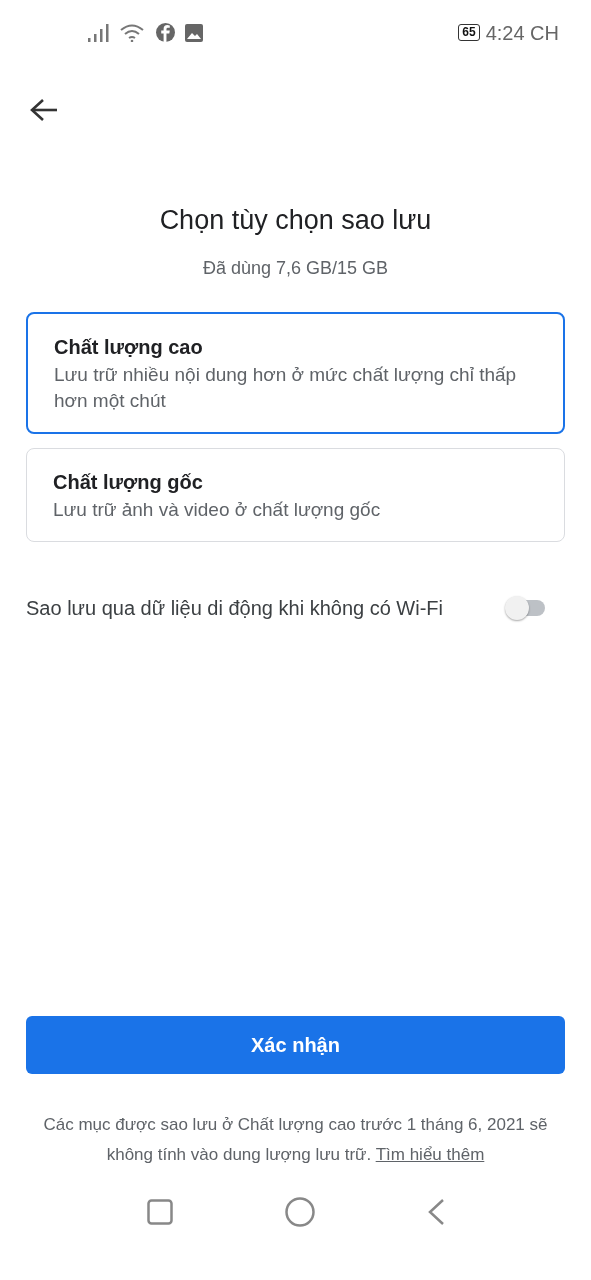  Describe the element at coordinates (217, 509) in the screenshot. I see `option-description: Lưu trữ ảnh và video ở chất lượng gốc` at that location.